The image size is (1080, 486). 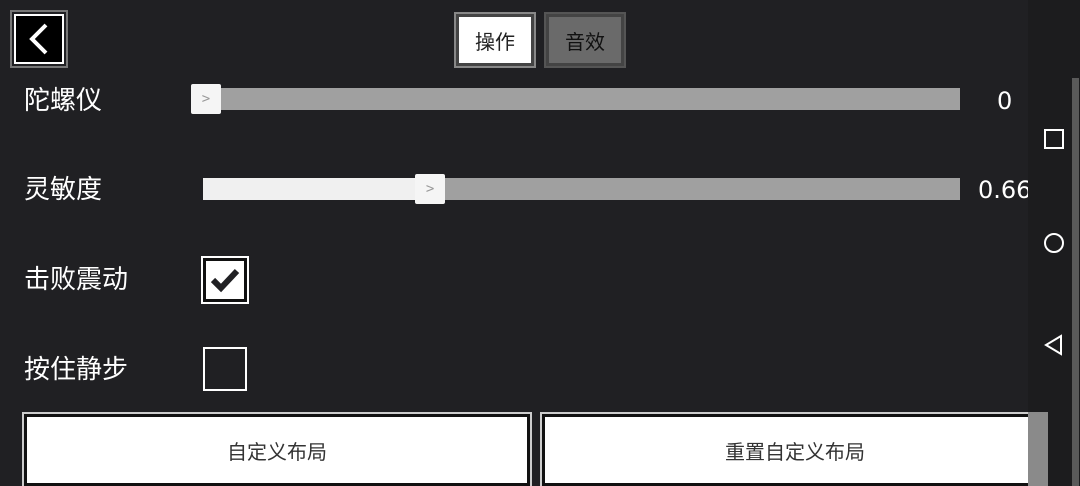 I want to click on scrollbar, so click(x=1075, y=282).